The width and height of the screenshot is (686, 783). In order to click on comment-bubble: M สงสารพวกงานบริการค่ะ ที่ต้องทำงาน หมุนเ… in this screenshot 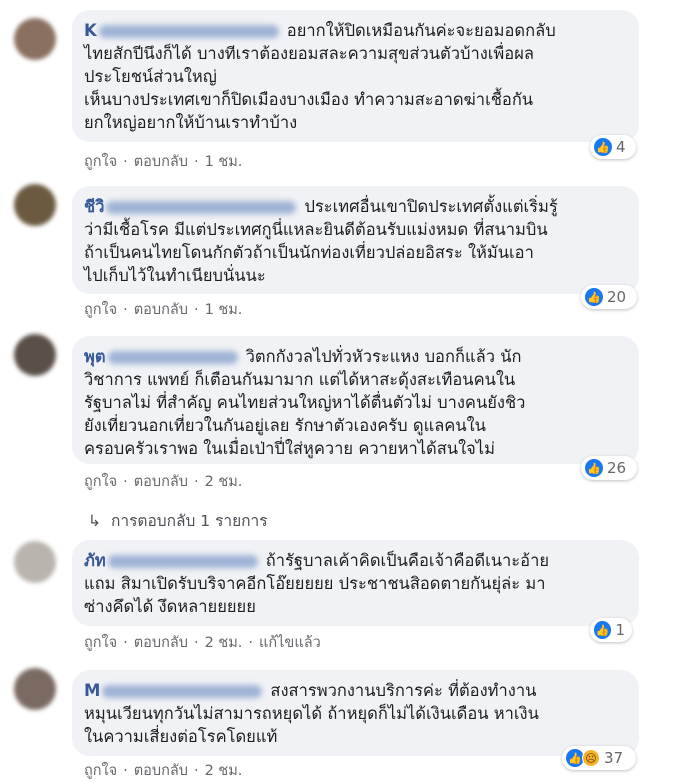, I will do `click(355, 713)`.